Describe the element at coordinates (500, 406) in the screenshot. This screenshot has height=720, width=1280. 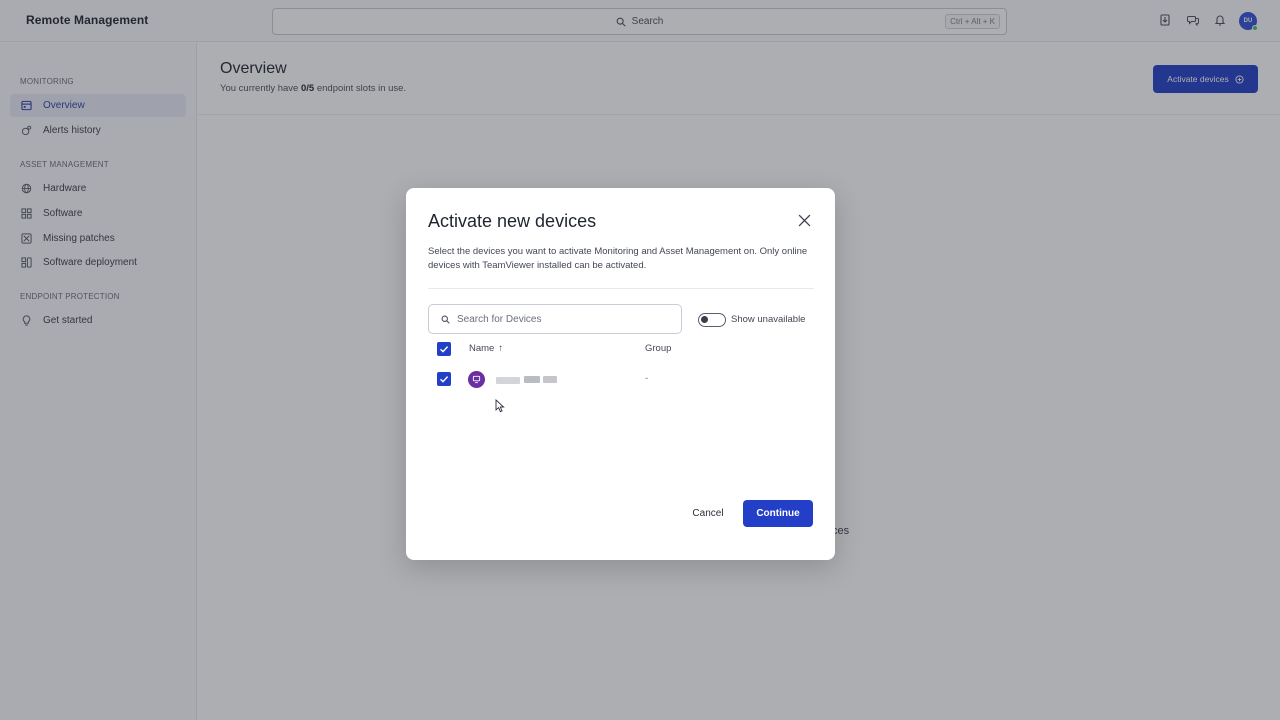
I see `mouse-cursor-icon` at that location.